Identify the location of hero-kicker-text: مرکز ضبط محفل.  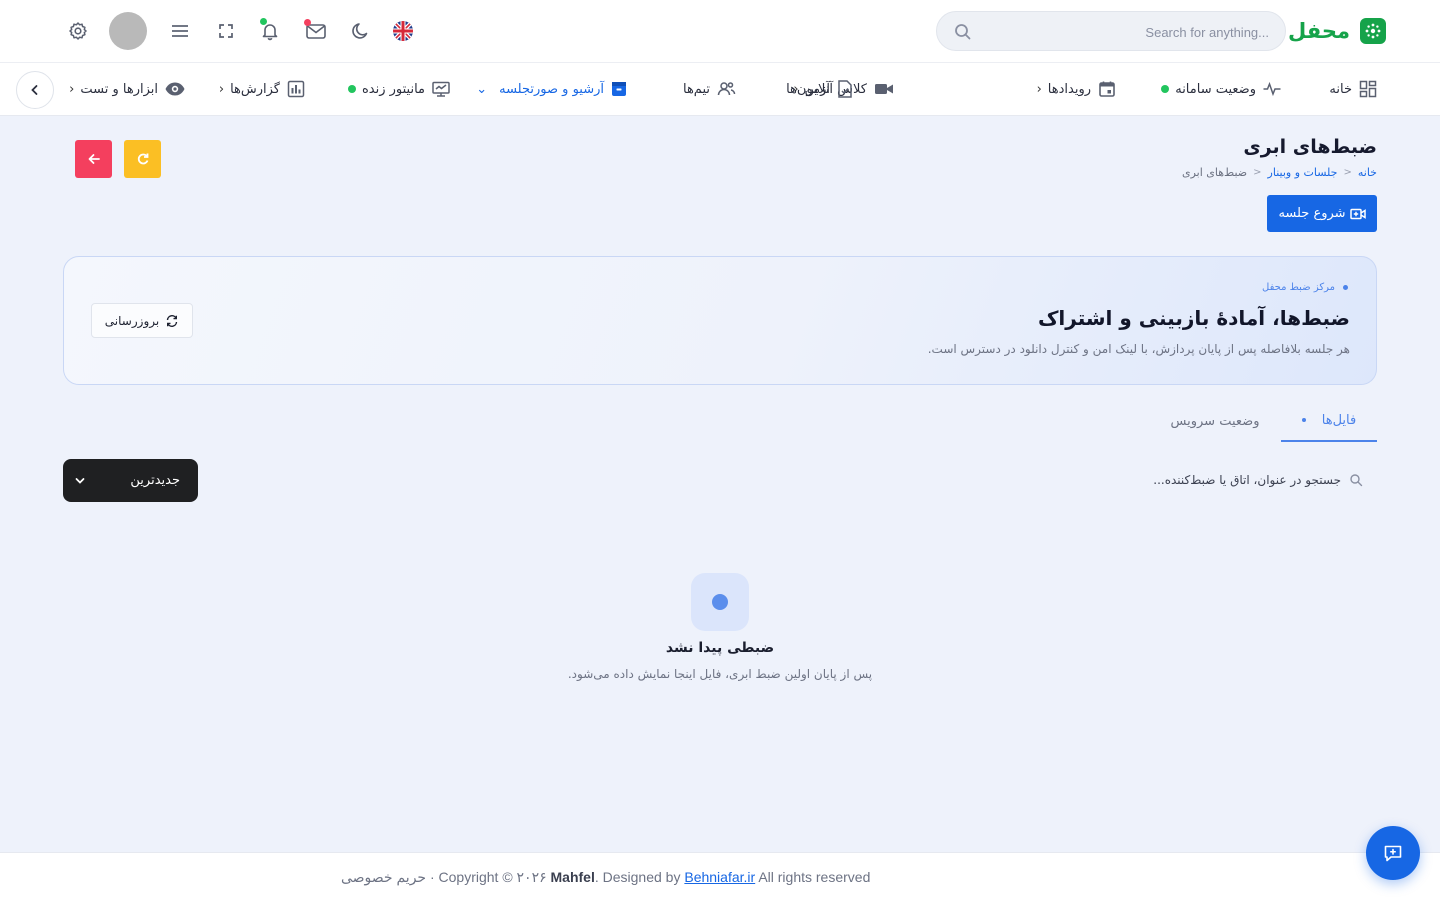
(1298, 287).